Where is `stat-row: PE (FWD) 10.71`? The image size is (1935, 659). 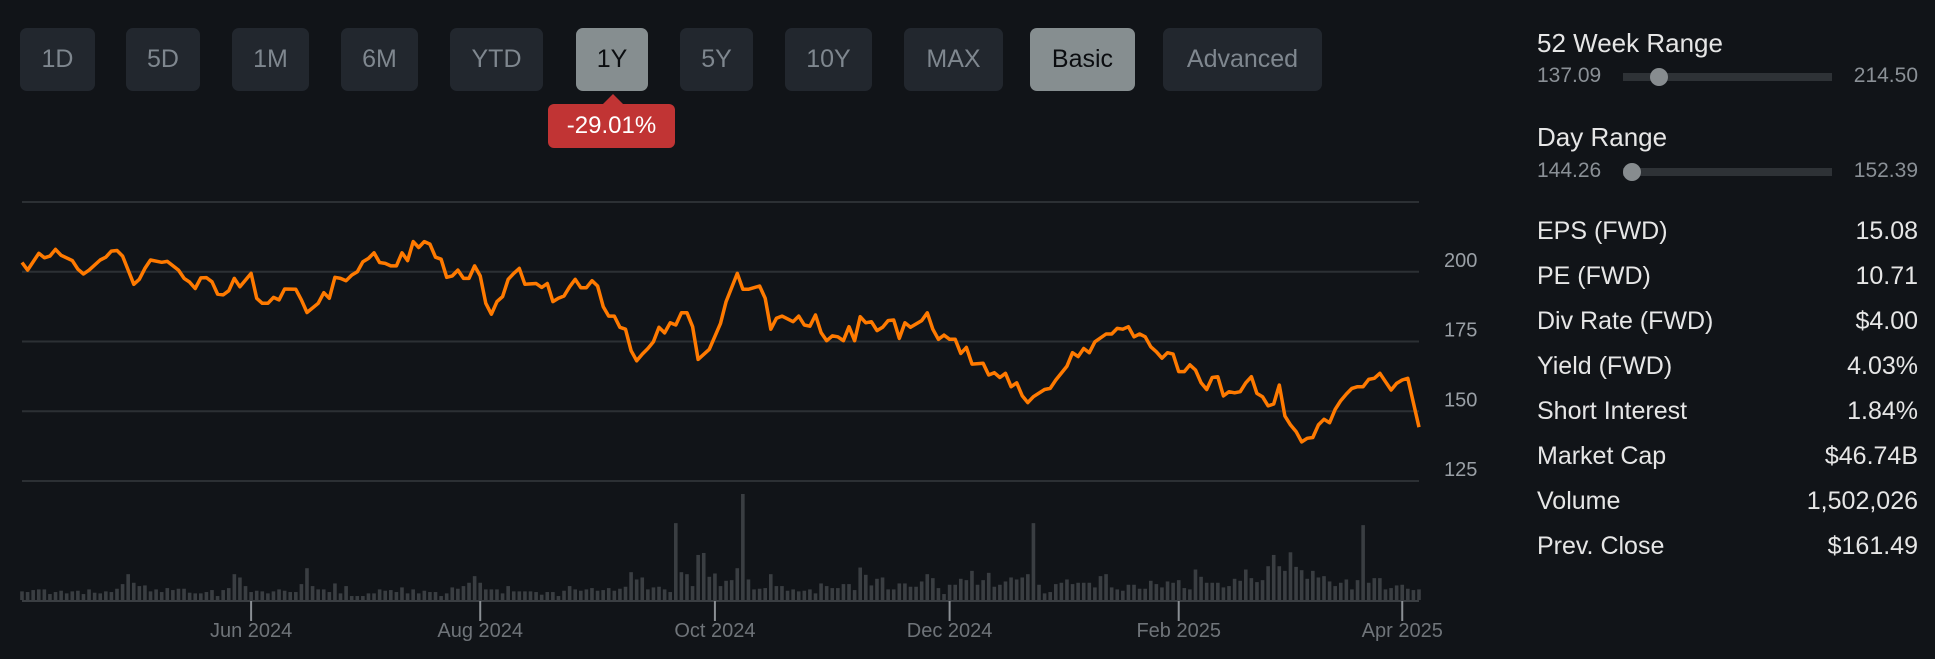
stat-row: PE (FWD) 10.71 is located at coordinates (1727, 276).